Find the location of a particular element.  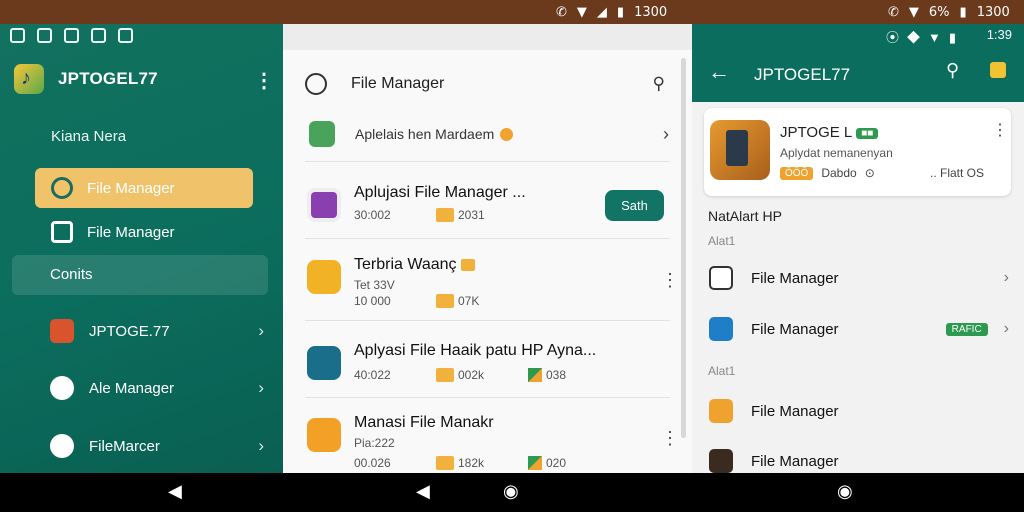

battery-icon: ▮ is located at coordinates (620, 12).